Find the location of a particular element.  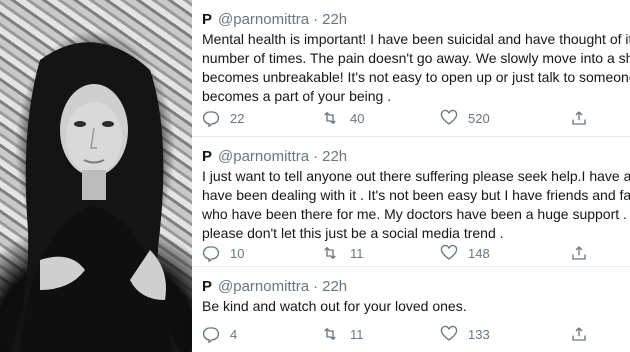

reply-button: 22 is located at coordinates (223, 118).